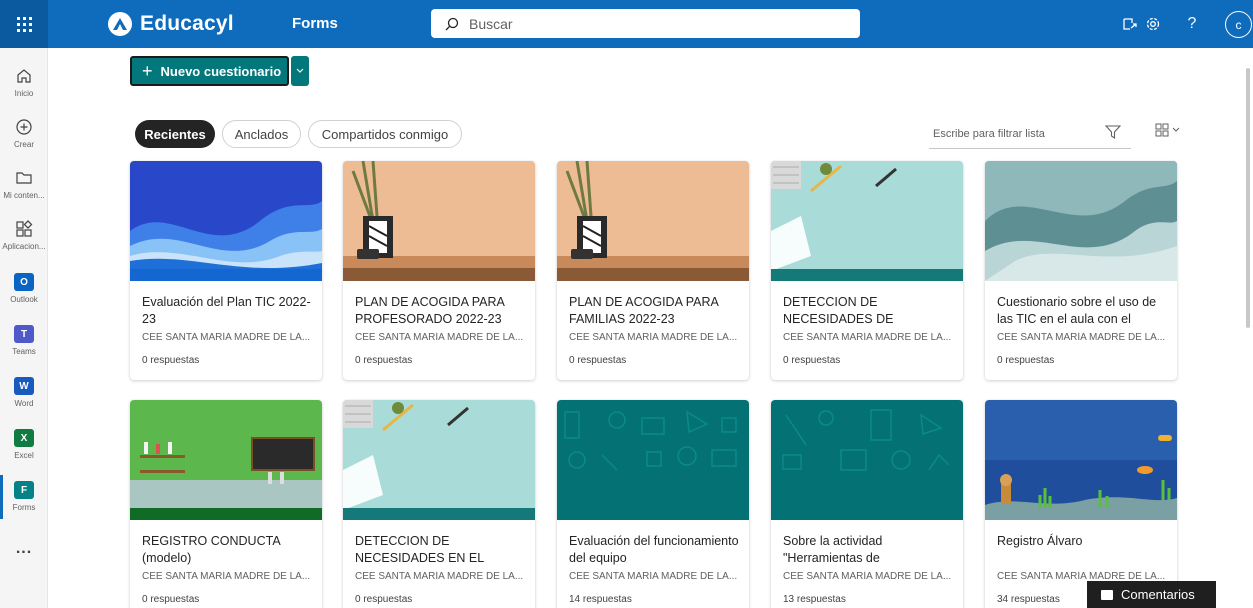 The image size is (1253, 608). Describe the element at coordinates (300, 71) in the screenshot. I see `new-form-dropdown-button` at that location.